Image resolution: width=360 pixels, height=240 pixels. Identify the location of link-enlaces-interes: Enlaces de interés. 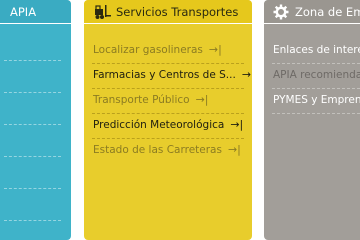
(316, 50).